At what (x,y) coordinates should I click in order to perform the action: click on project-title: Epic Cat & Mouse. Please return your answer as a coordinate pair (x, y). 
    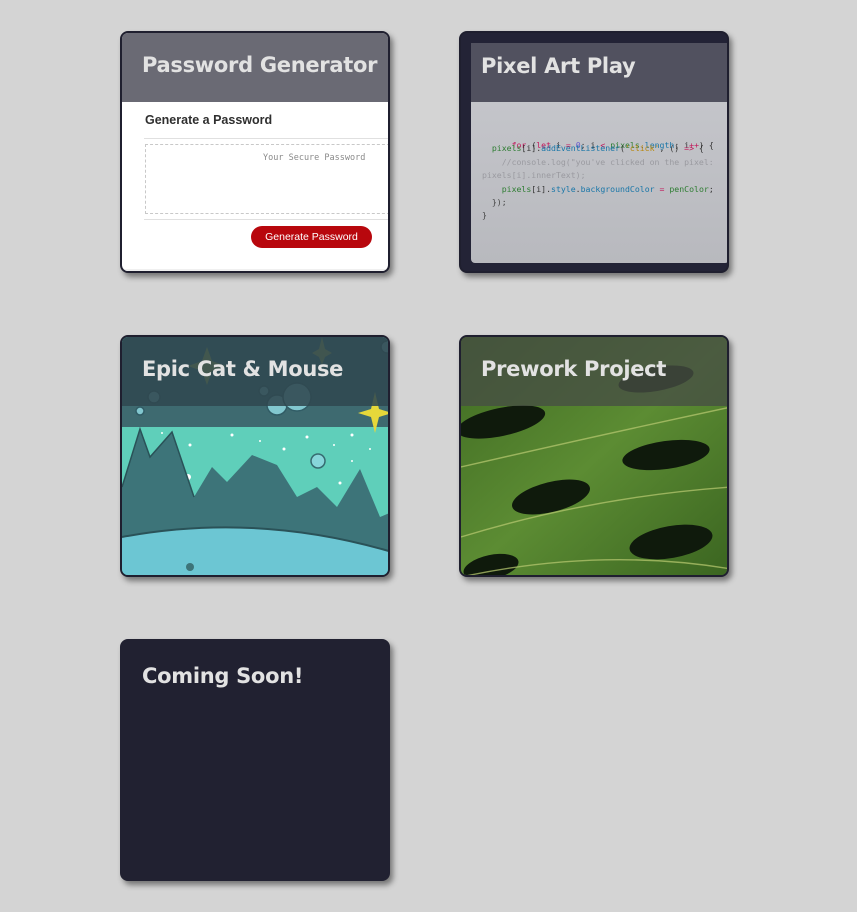
    Looking at the image, I should click on (243, 369).